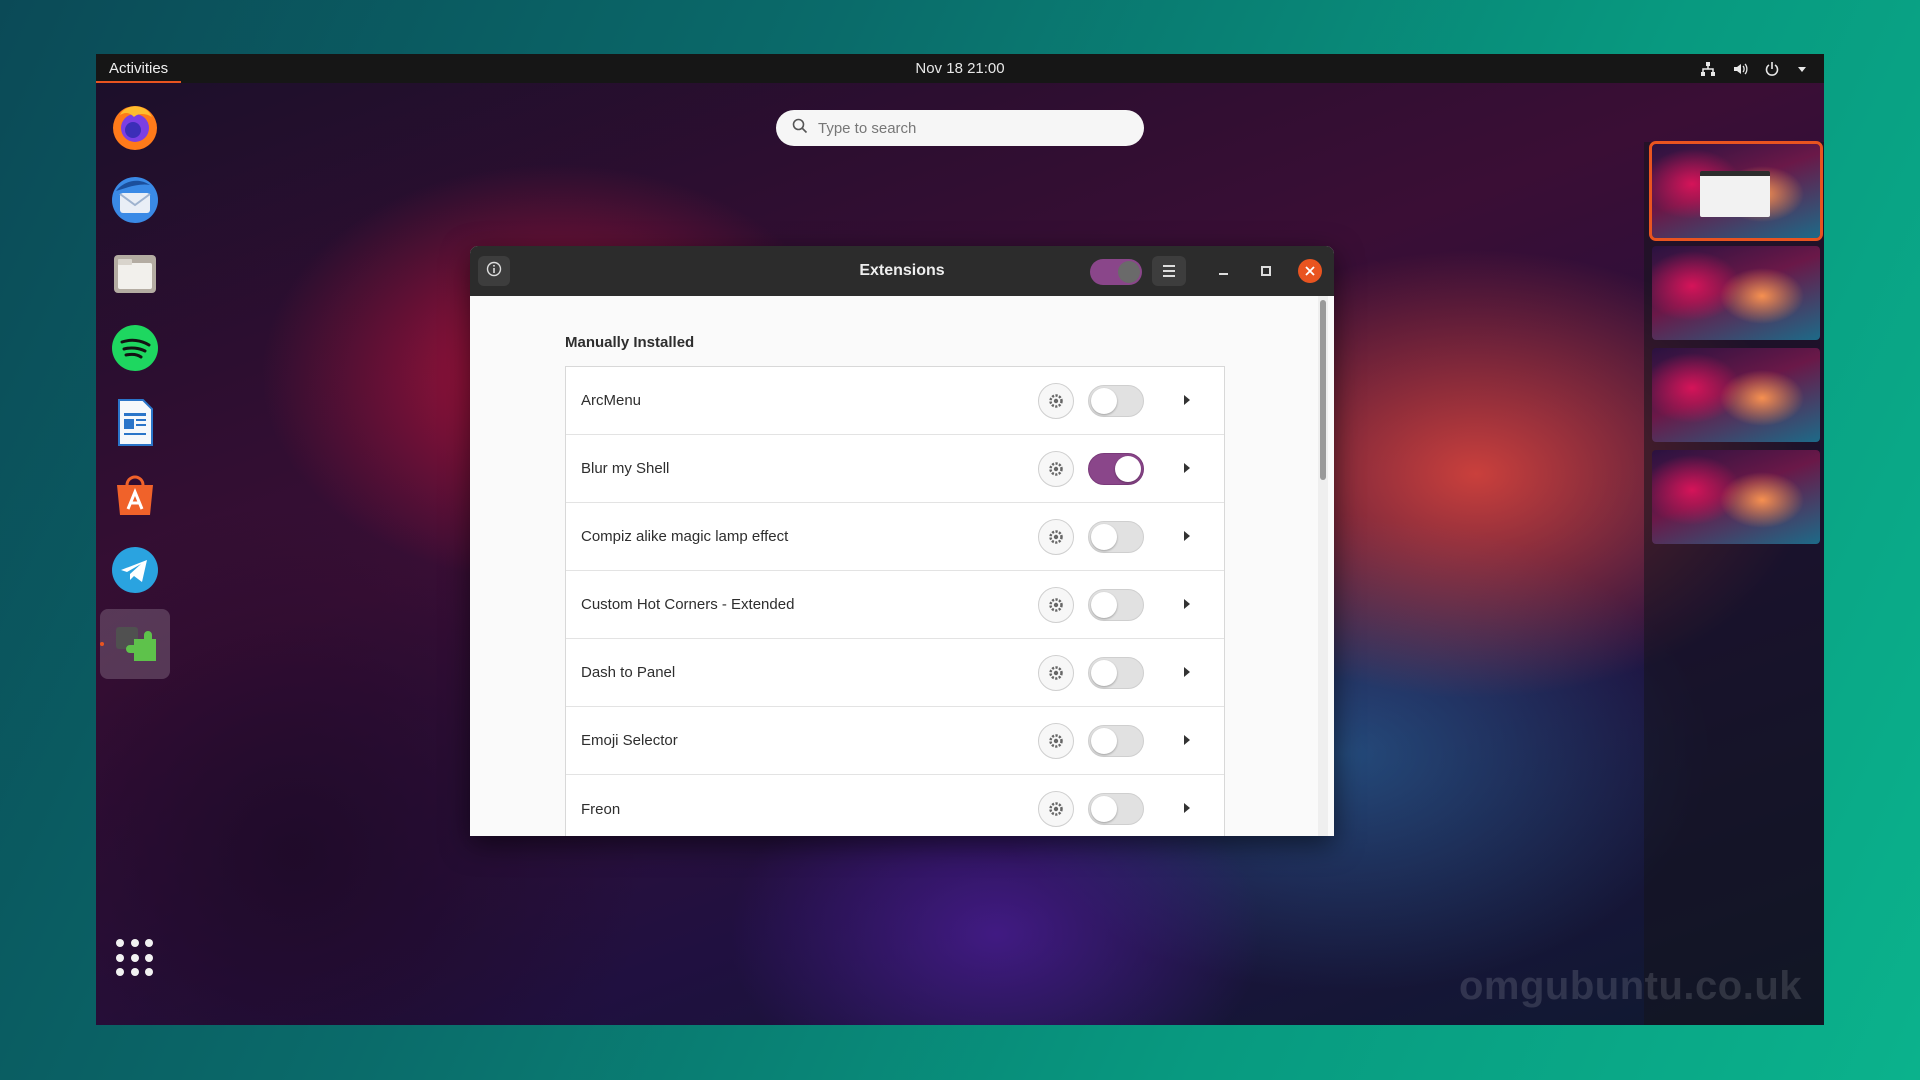  What do you see at coordinates (139, 68) in the screenshot?
I see `activities-button: Activities` at bounding box center [139, 68].